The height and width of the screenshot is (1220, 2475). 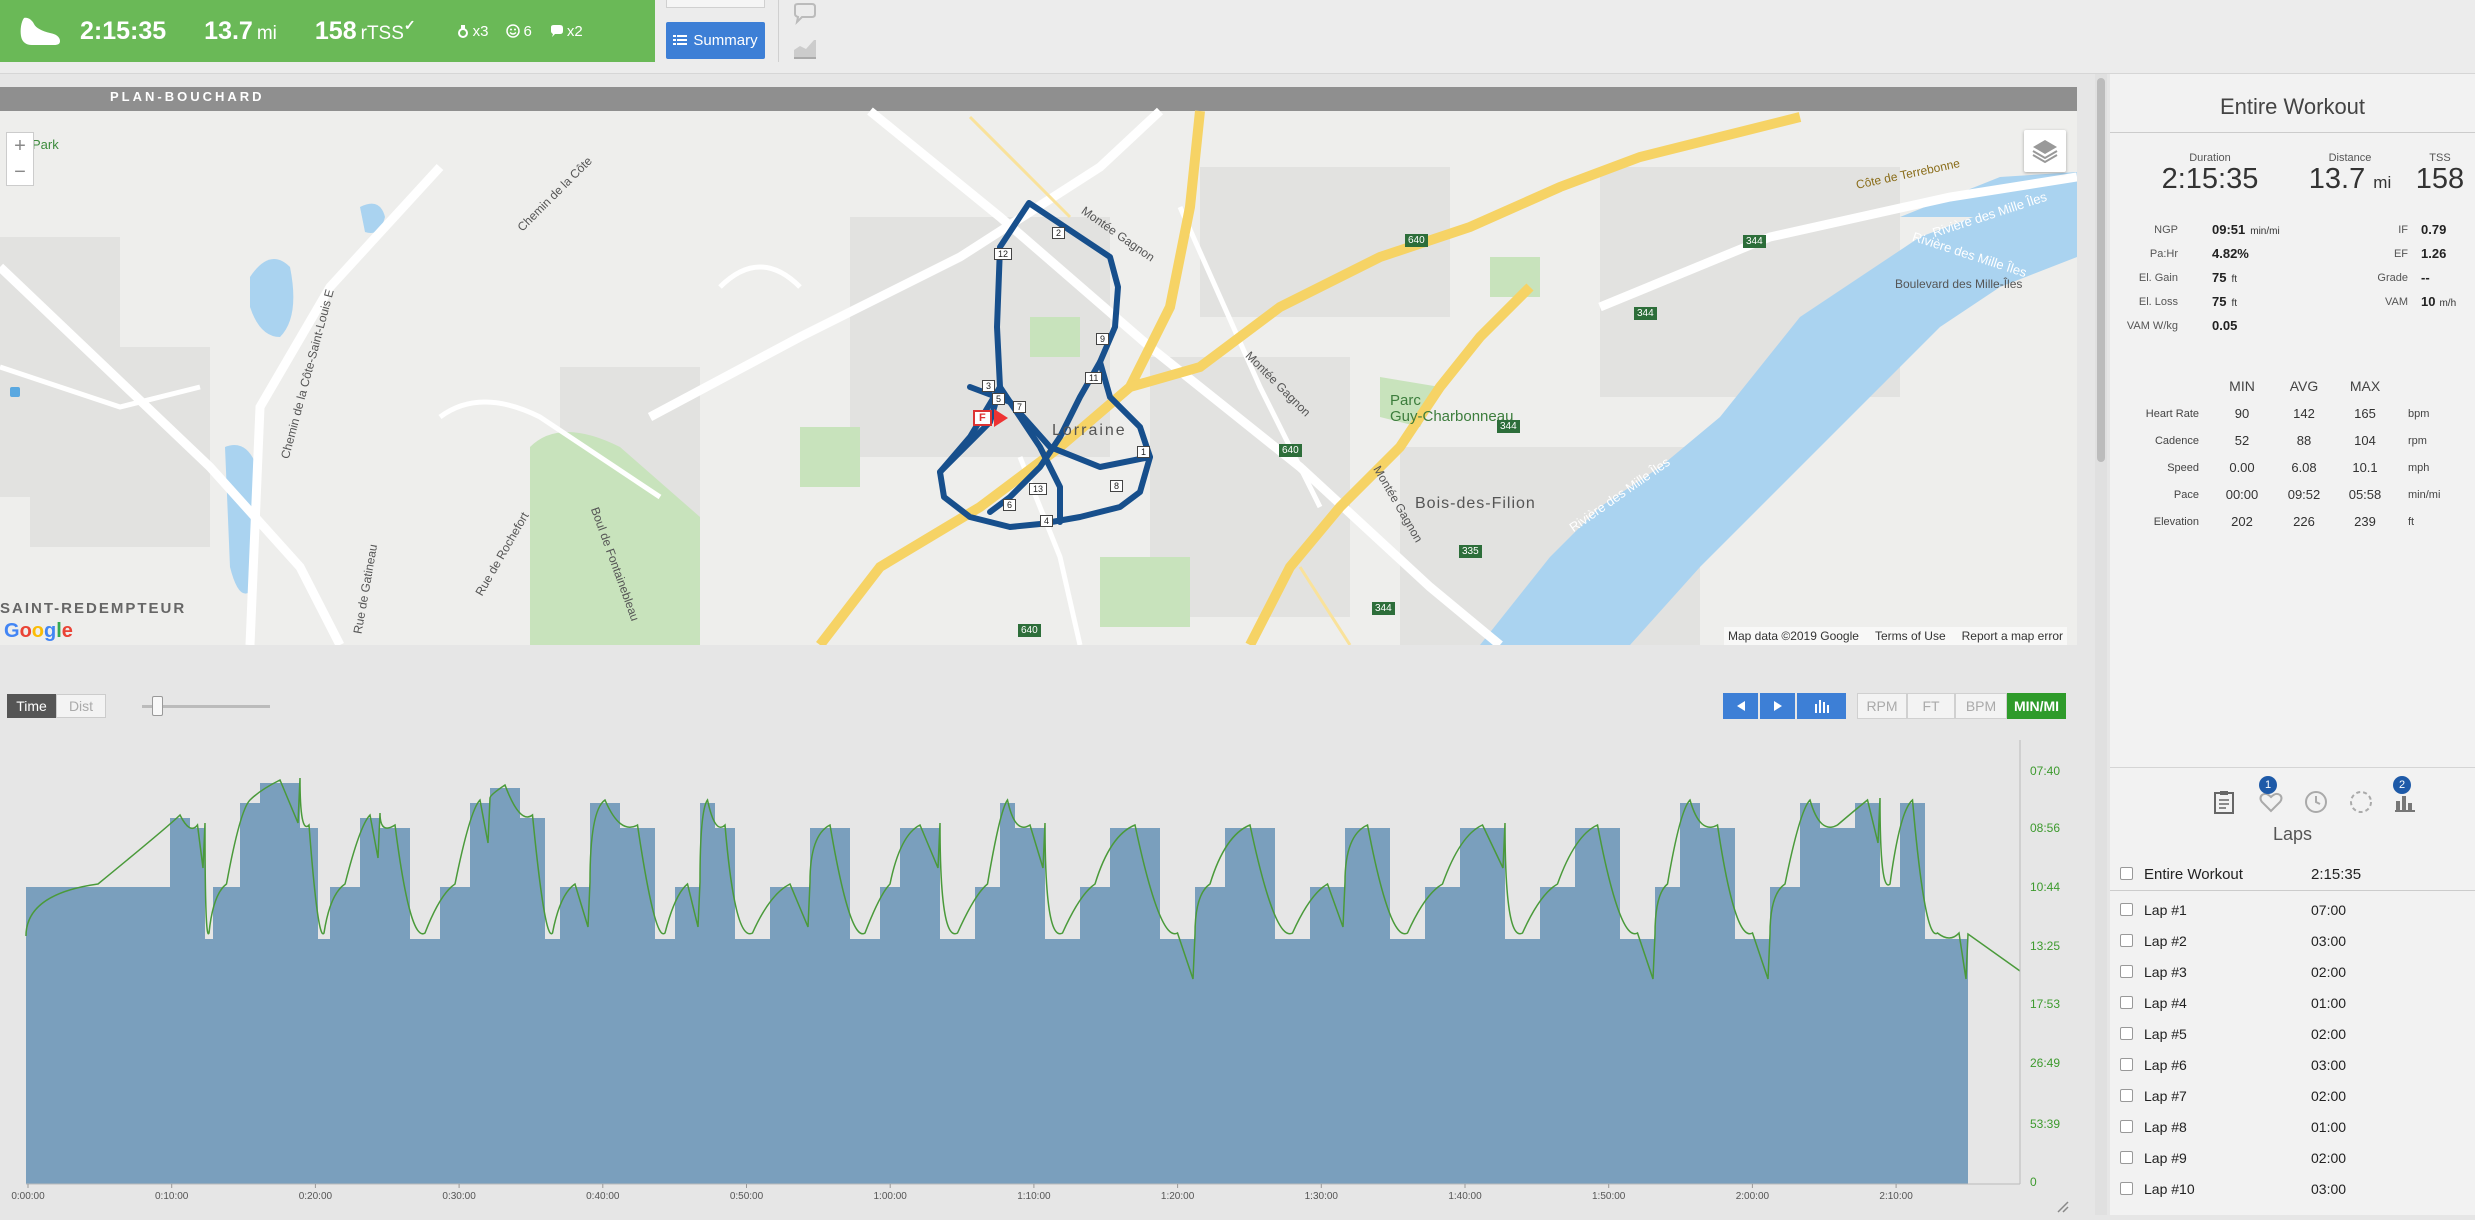 I want to click on lap-marker-9: 9, so click(x=1103, y=339).